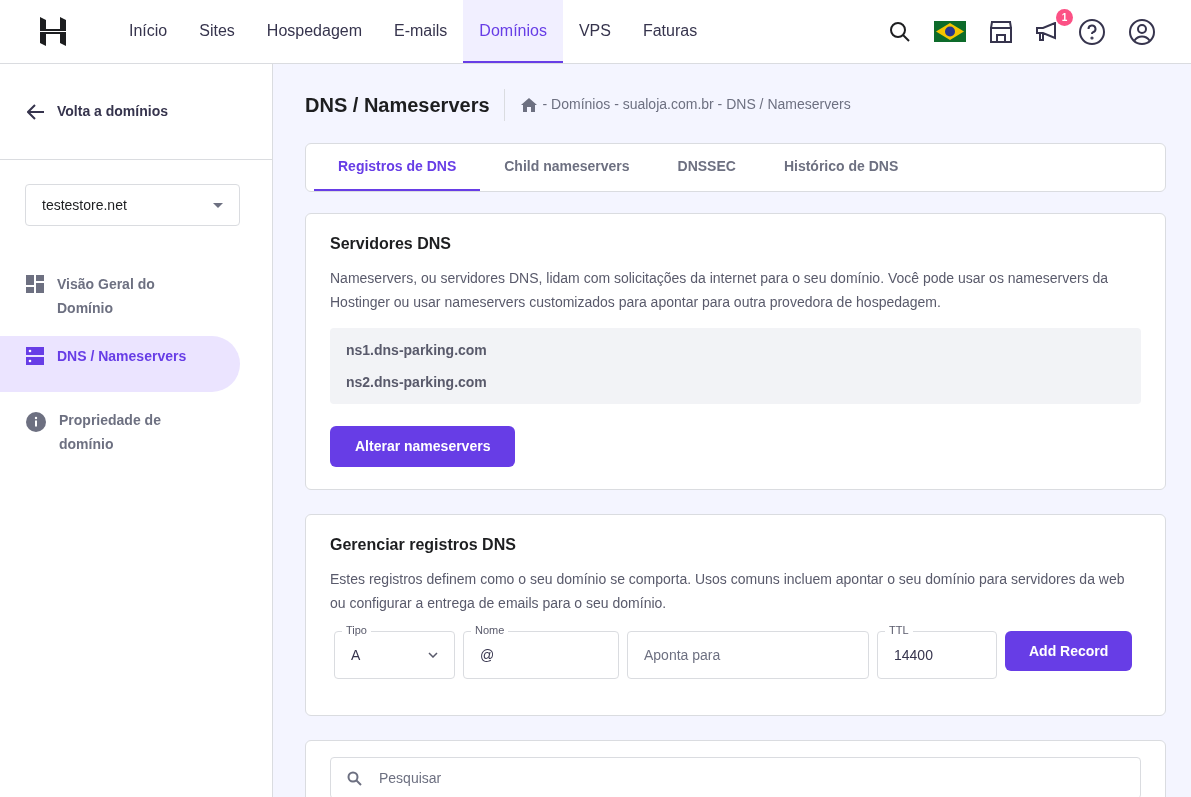 This screenshot has width=1191, height=797. What do you see at coordinates (136, 112) in the screenshot?
I see `back-link: Volta a domínios` at bounding box center [136, 112].